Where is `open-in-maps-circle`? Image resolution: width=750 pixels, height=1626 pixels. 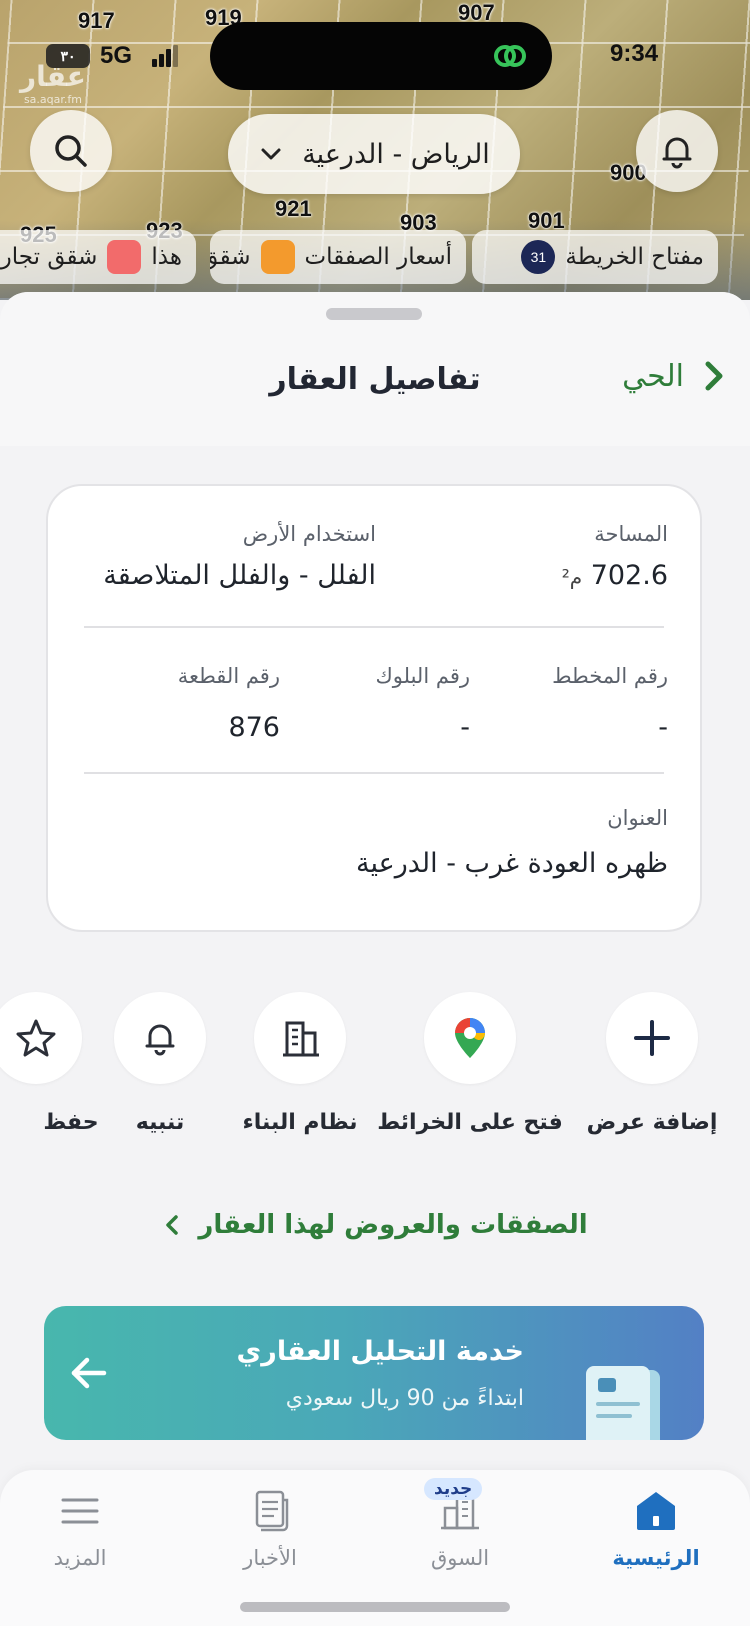 open-in-maps-circle is located at coordinates (470, 1038).